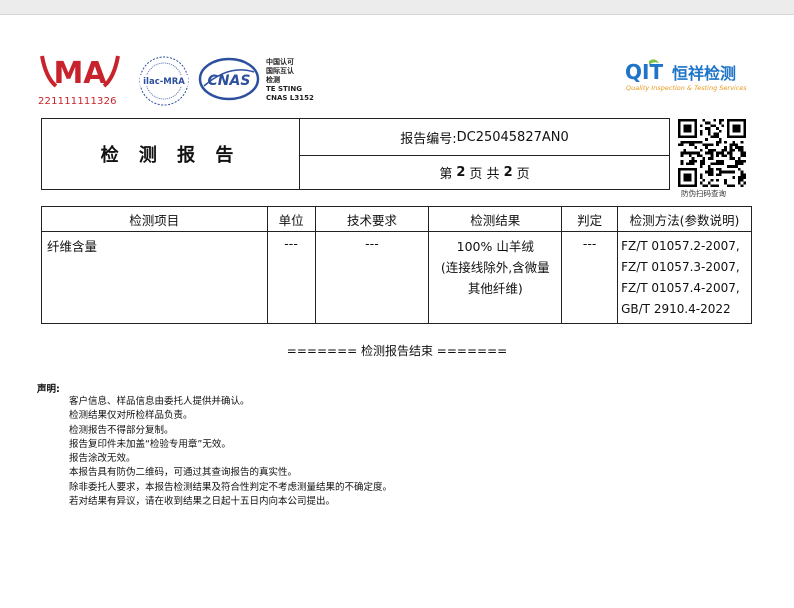 The height and width of the screenshot is (608, 794). Describe the element at coordinates (397, 7) in the screenshot. I see `viewer-top-bar` at that location.